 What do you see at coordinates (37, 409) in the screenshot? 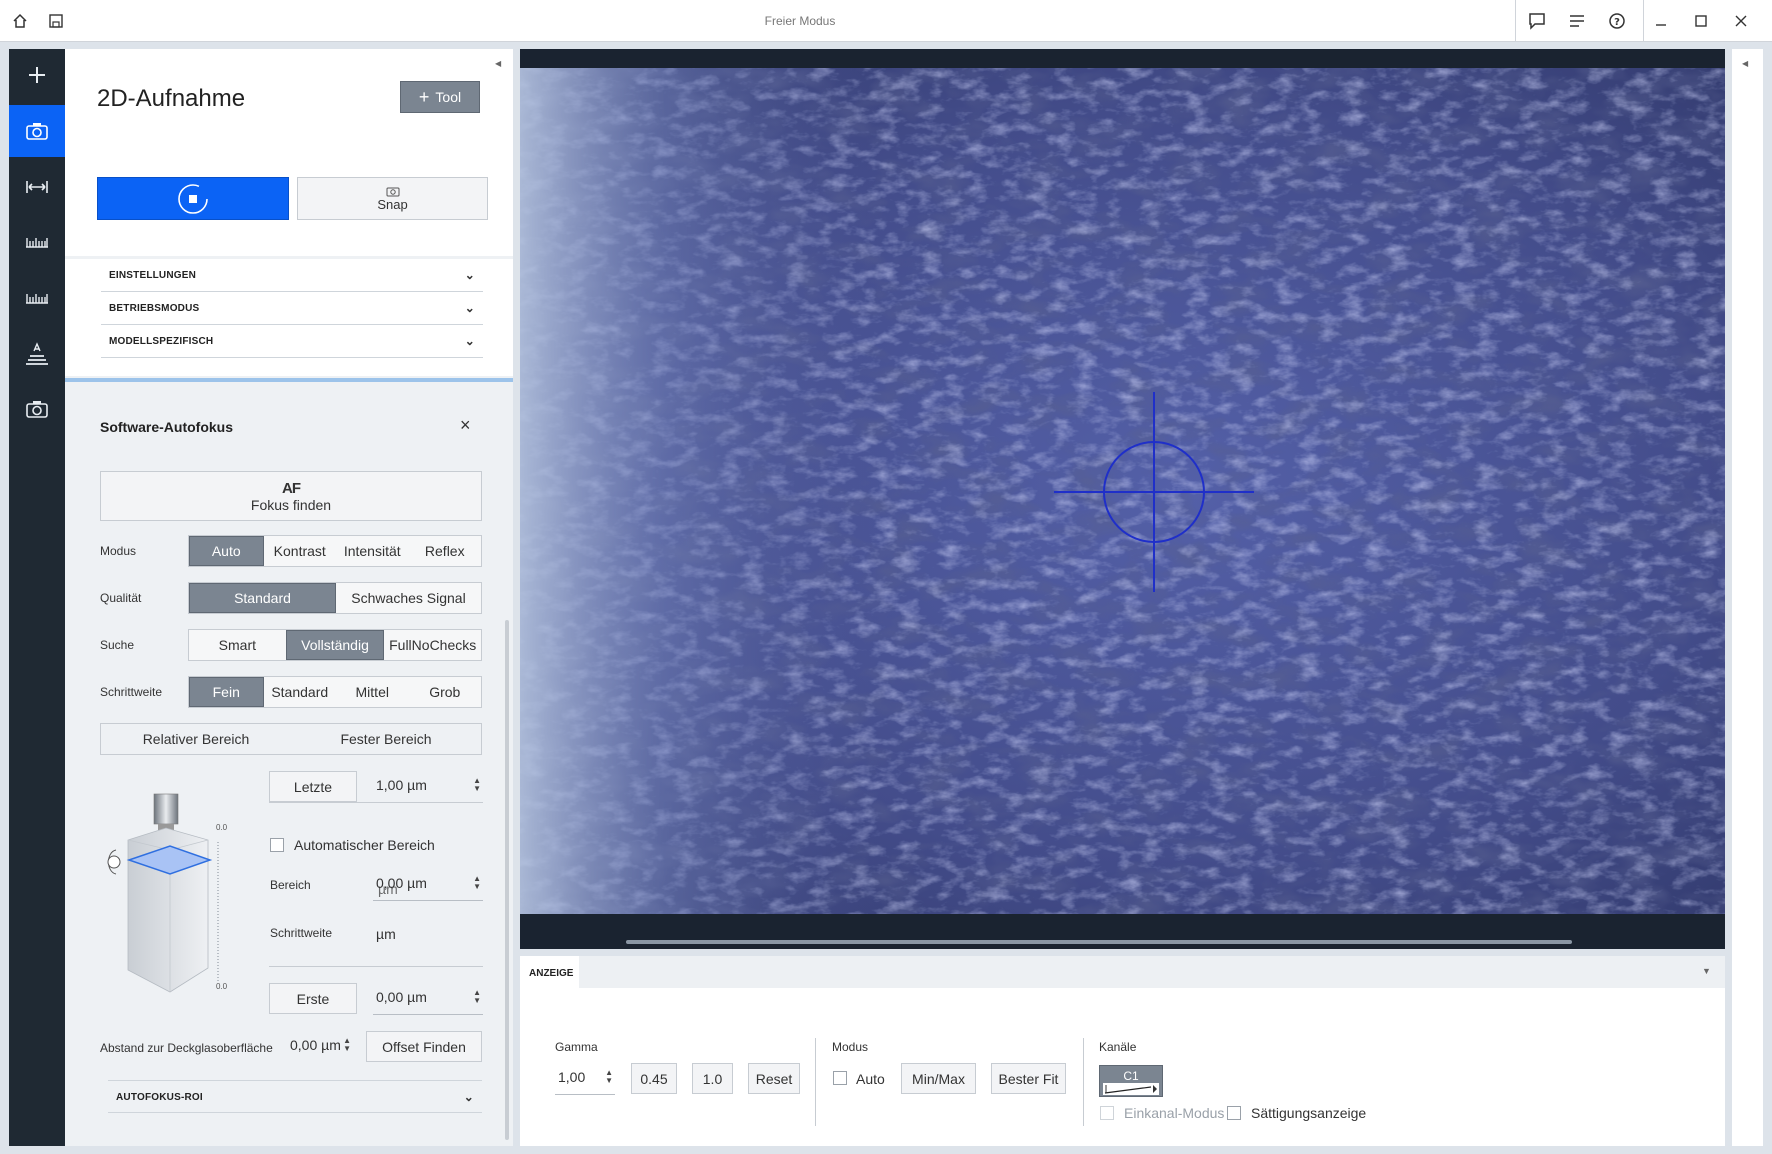
I see `snapshot-nav` at bounding box center [37, 409].